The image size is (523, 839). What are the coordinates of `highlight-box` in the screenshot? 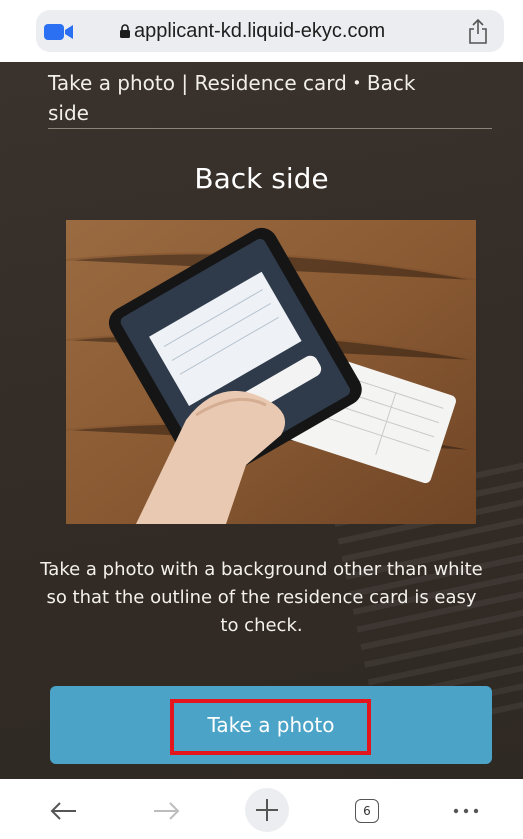 It's located at (270, 727).